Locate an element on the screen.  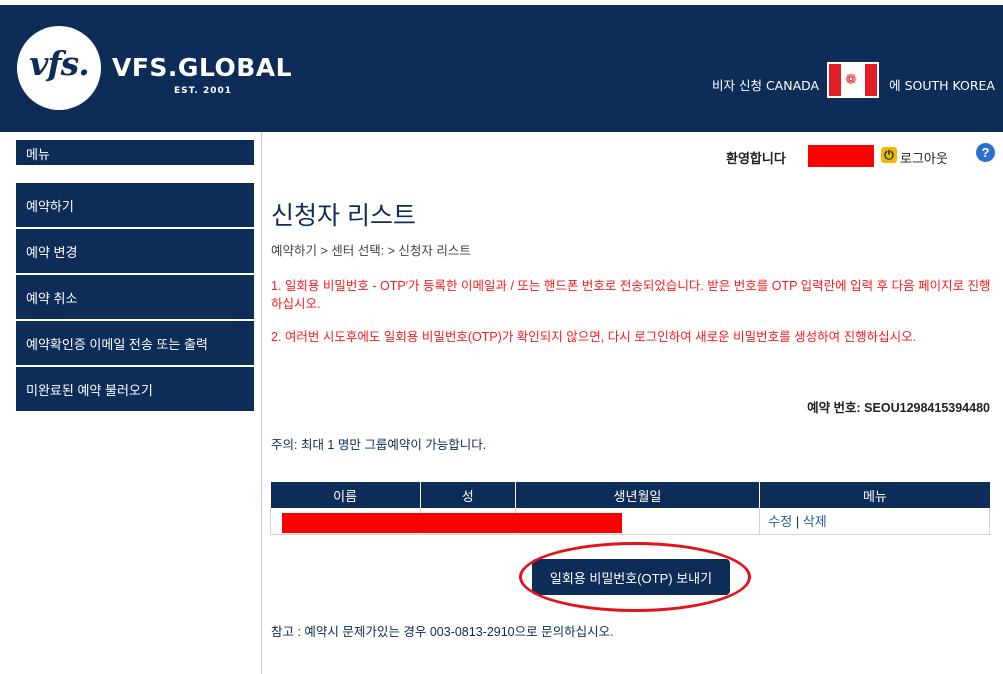
sidebar-item-cancel: 예약 취소 is located at coordinates (135, 297).